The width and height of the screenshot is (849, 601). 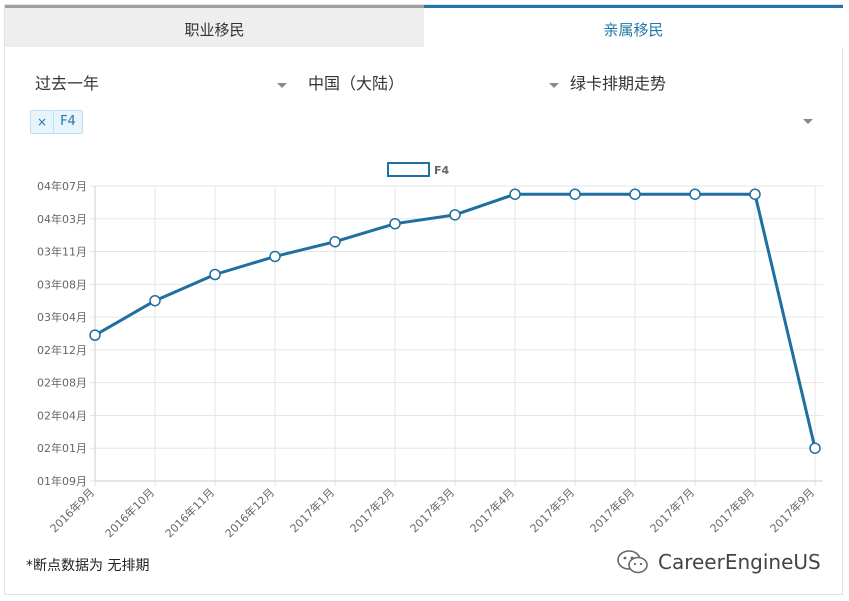 What do you see at coordinates (249, 512) in the screenshot?
I see `x-tick-label: 2016年12月` at bounding box center [249, 512].